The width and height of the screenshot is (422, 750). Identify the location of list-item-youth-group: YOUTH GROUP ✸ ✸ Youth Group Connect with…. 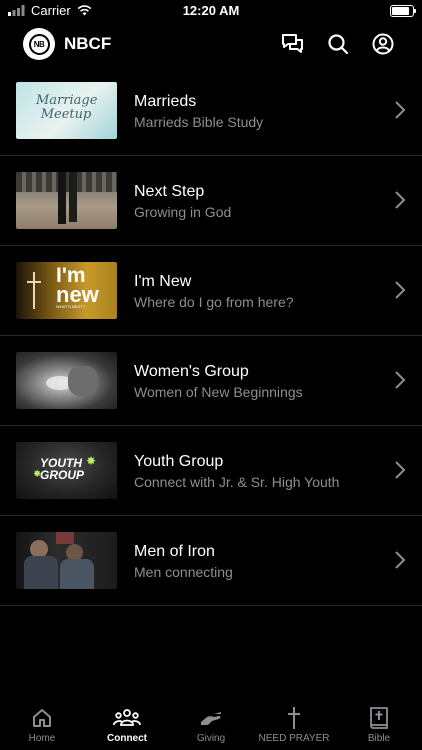
(211, 471).